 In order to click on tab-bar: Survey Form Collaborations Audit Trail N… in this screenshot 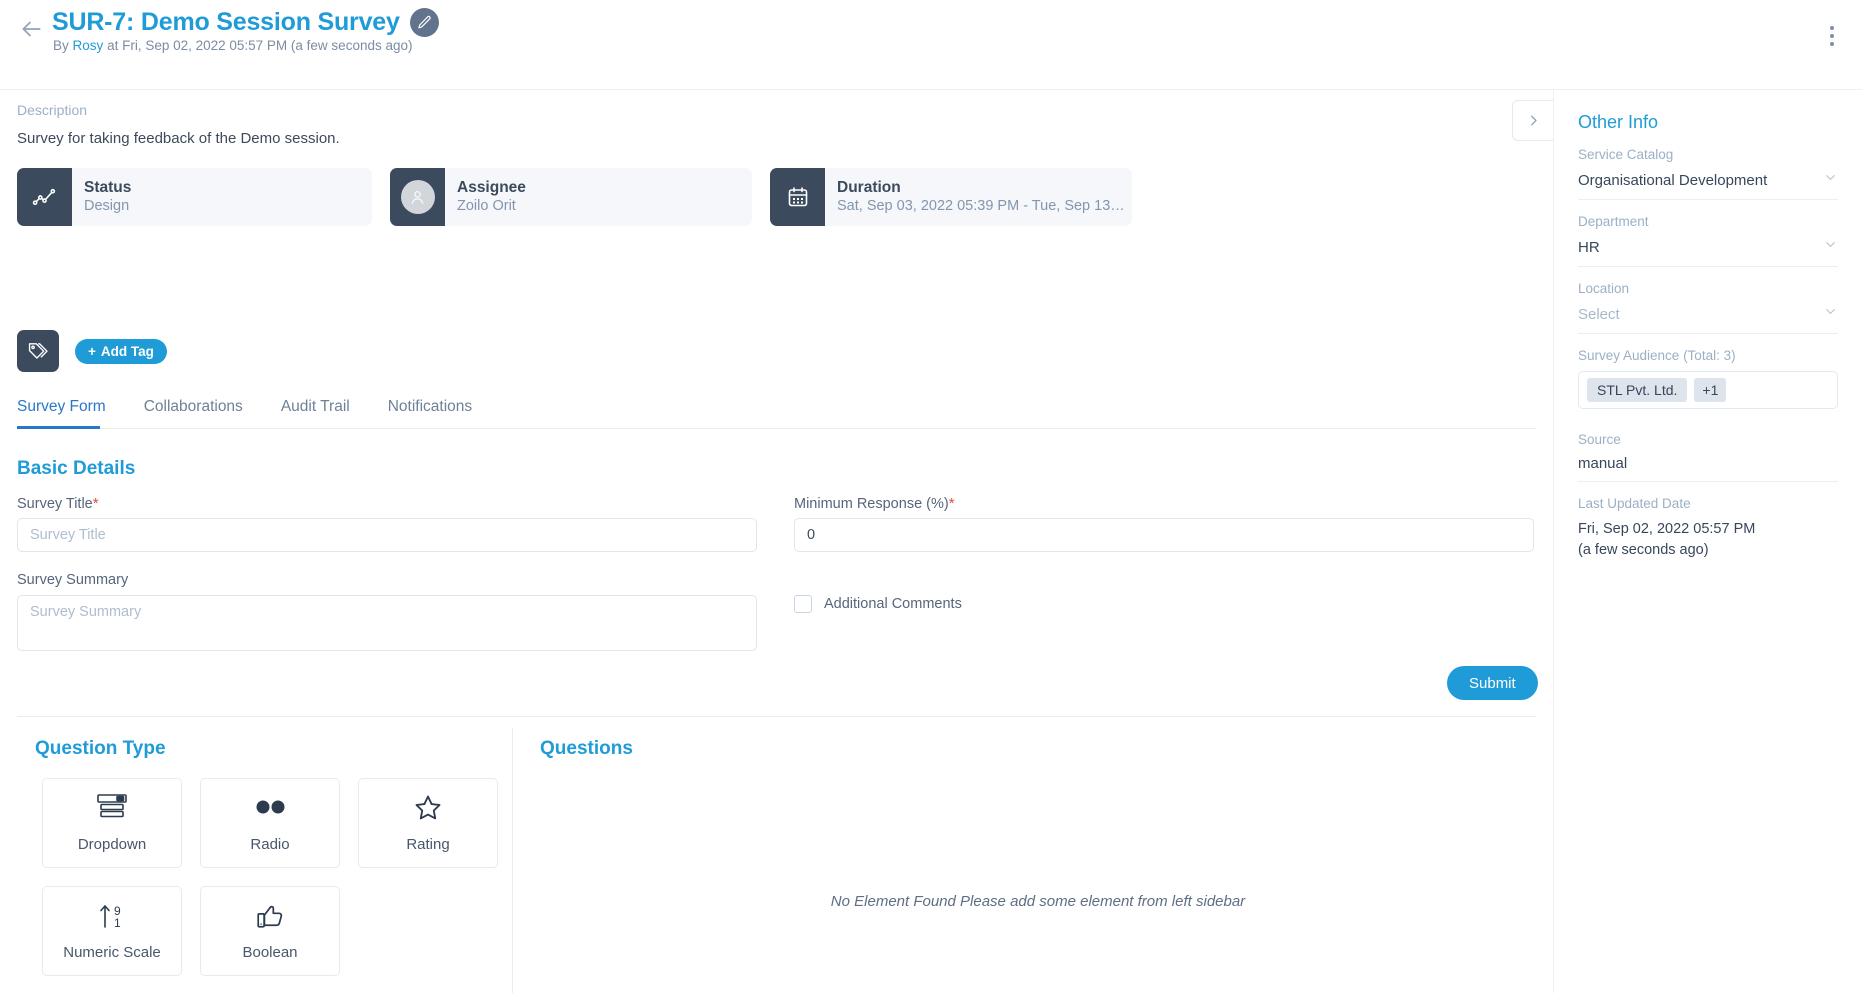, I will do `click(776, 410)`.